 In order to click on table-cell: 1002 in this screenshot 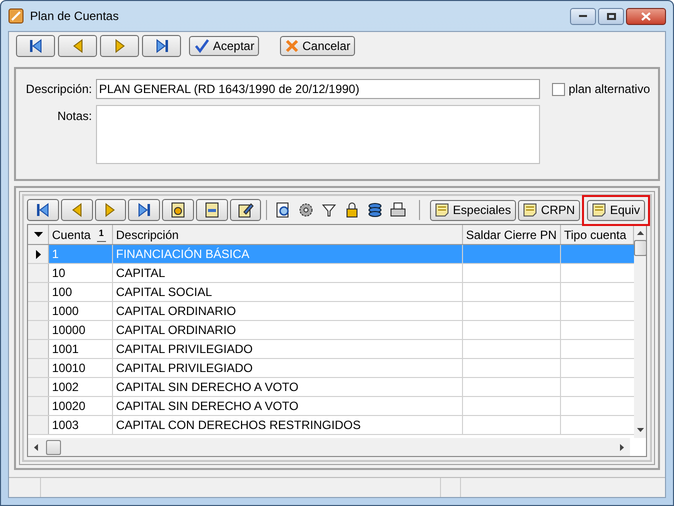, I will do `click(81, 387)`.